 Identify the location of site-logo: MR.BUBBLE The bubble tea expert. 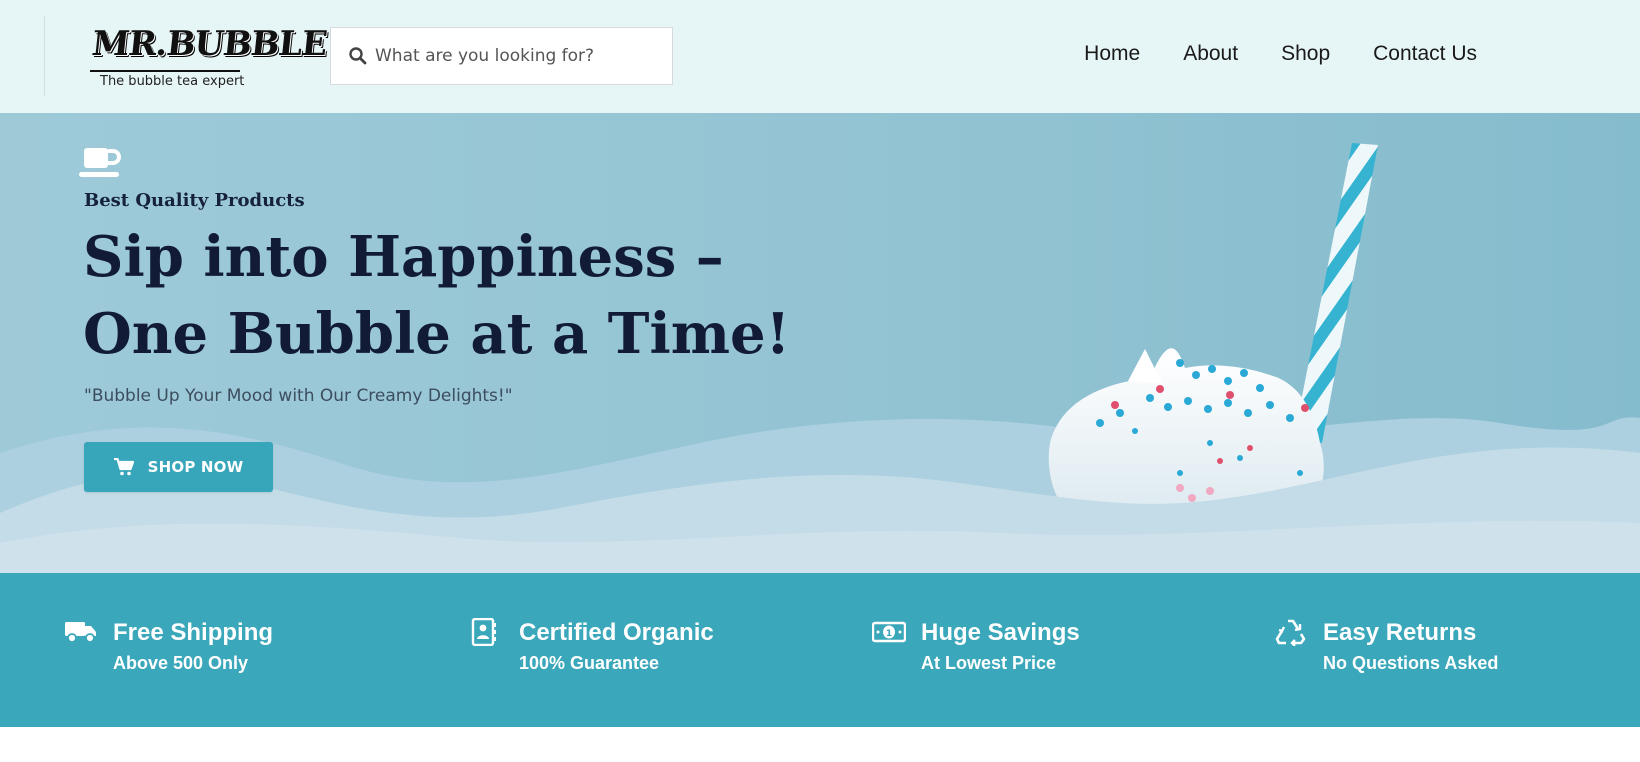
(208, 57).